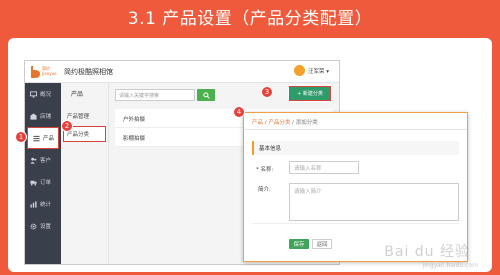 The height and width of the screenshot is (275, 500). What do you see at coordinates (318, 71) in the screenshot?
I see `user-name: 汪军荣 ▾` at bounding box center [318, 71].